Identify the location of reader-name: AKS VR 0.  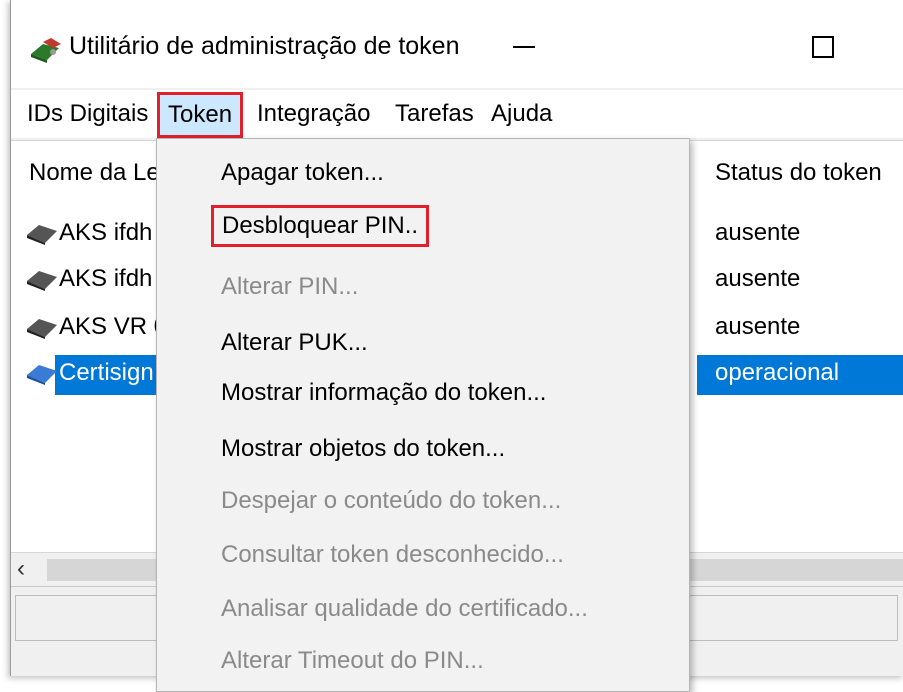
(113, 326).